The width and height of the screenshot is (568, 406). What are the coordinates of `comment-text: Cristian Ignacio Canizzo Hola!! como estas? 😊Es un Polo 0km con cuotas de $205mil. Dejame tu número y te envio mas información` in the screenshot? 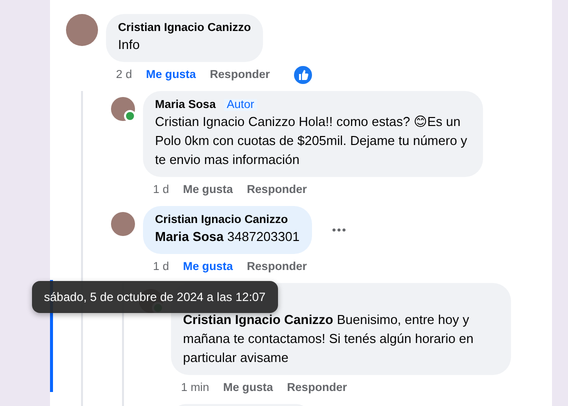 It's located at (311, 141).